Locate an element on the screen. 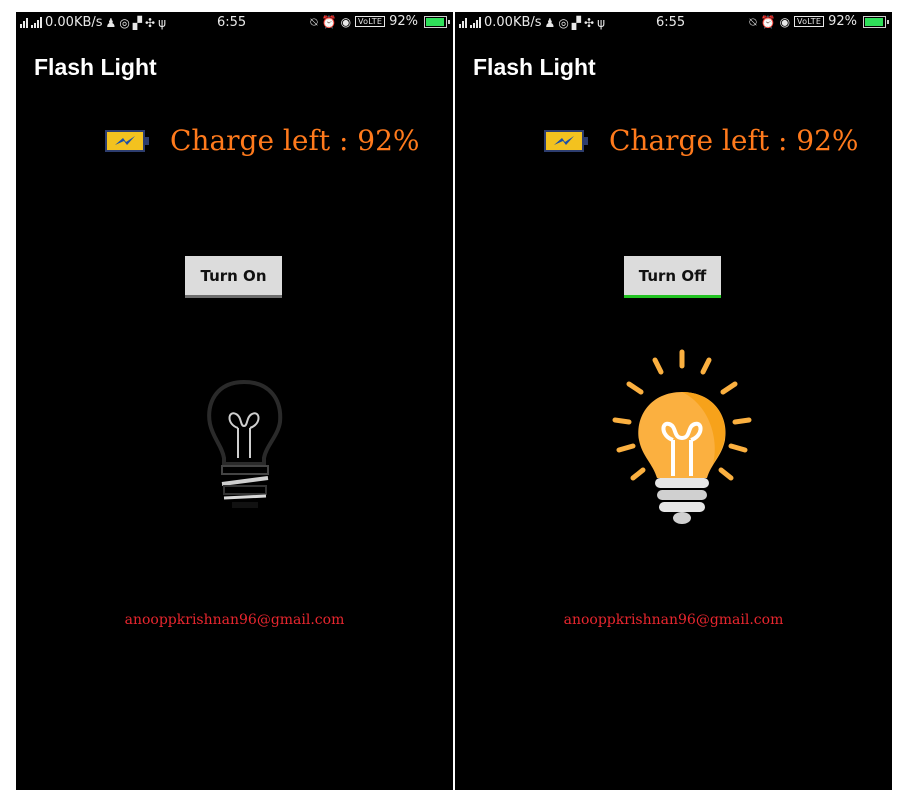  bulb-off-icon is located at coordinates (245, 444).